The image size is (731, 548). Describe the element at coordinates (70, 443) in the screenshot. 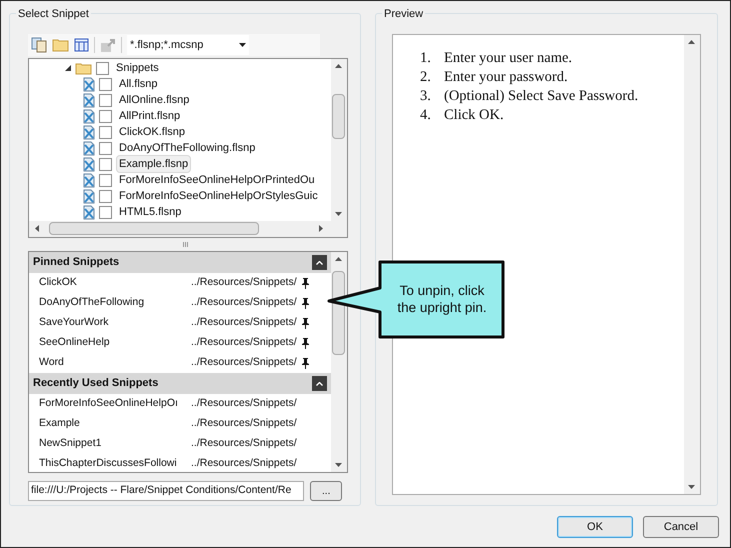

I see `snippet-name: NewSnippet1` at that location.